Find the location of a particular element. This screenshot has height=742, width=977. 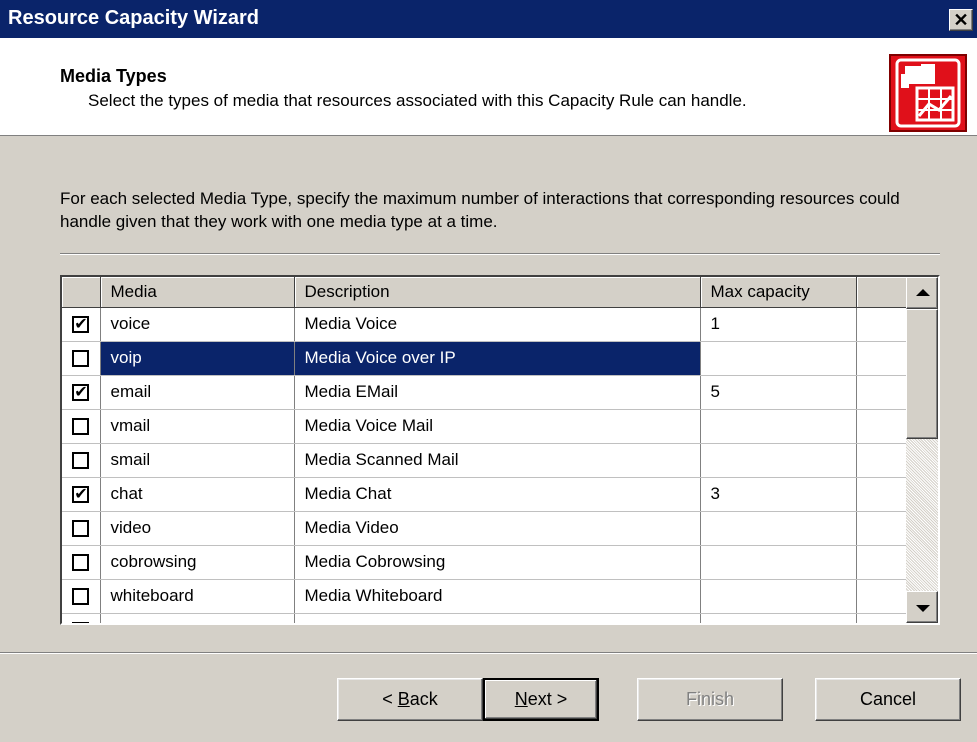

back-button-label: < Back is located at coordinates (410, 699).